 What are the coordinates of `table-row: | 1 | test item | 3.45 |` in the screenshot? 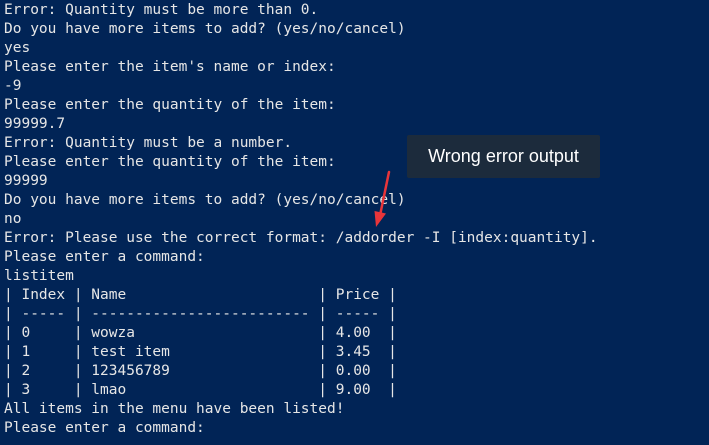 It's located at (200, 352).